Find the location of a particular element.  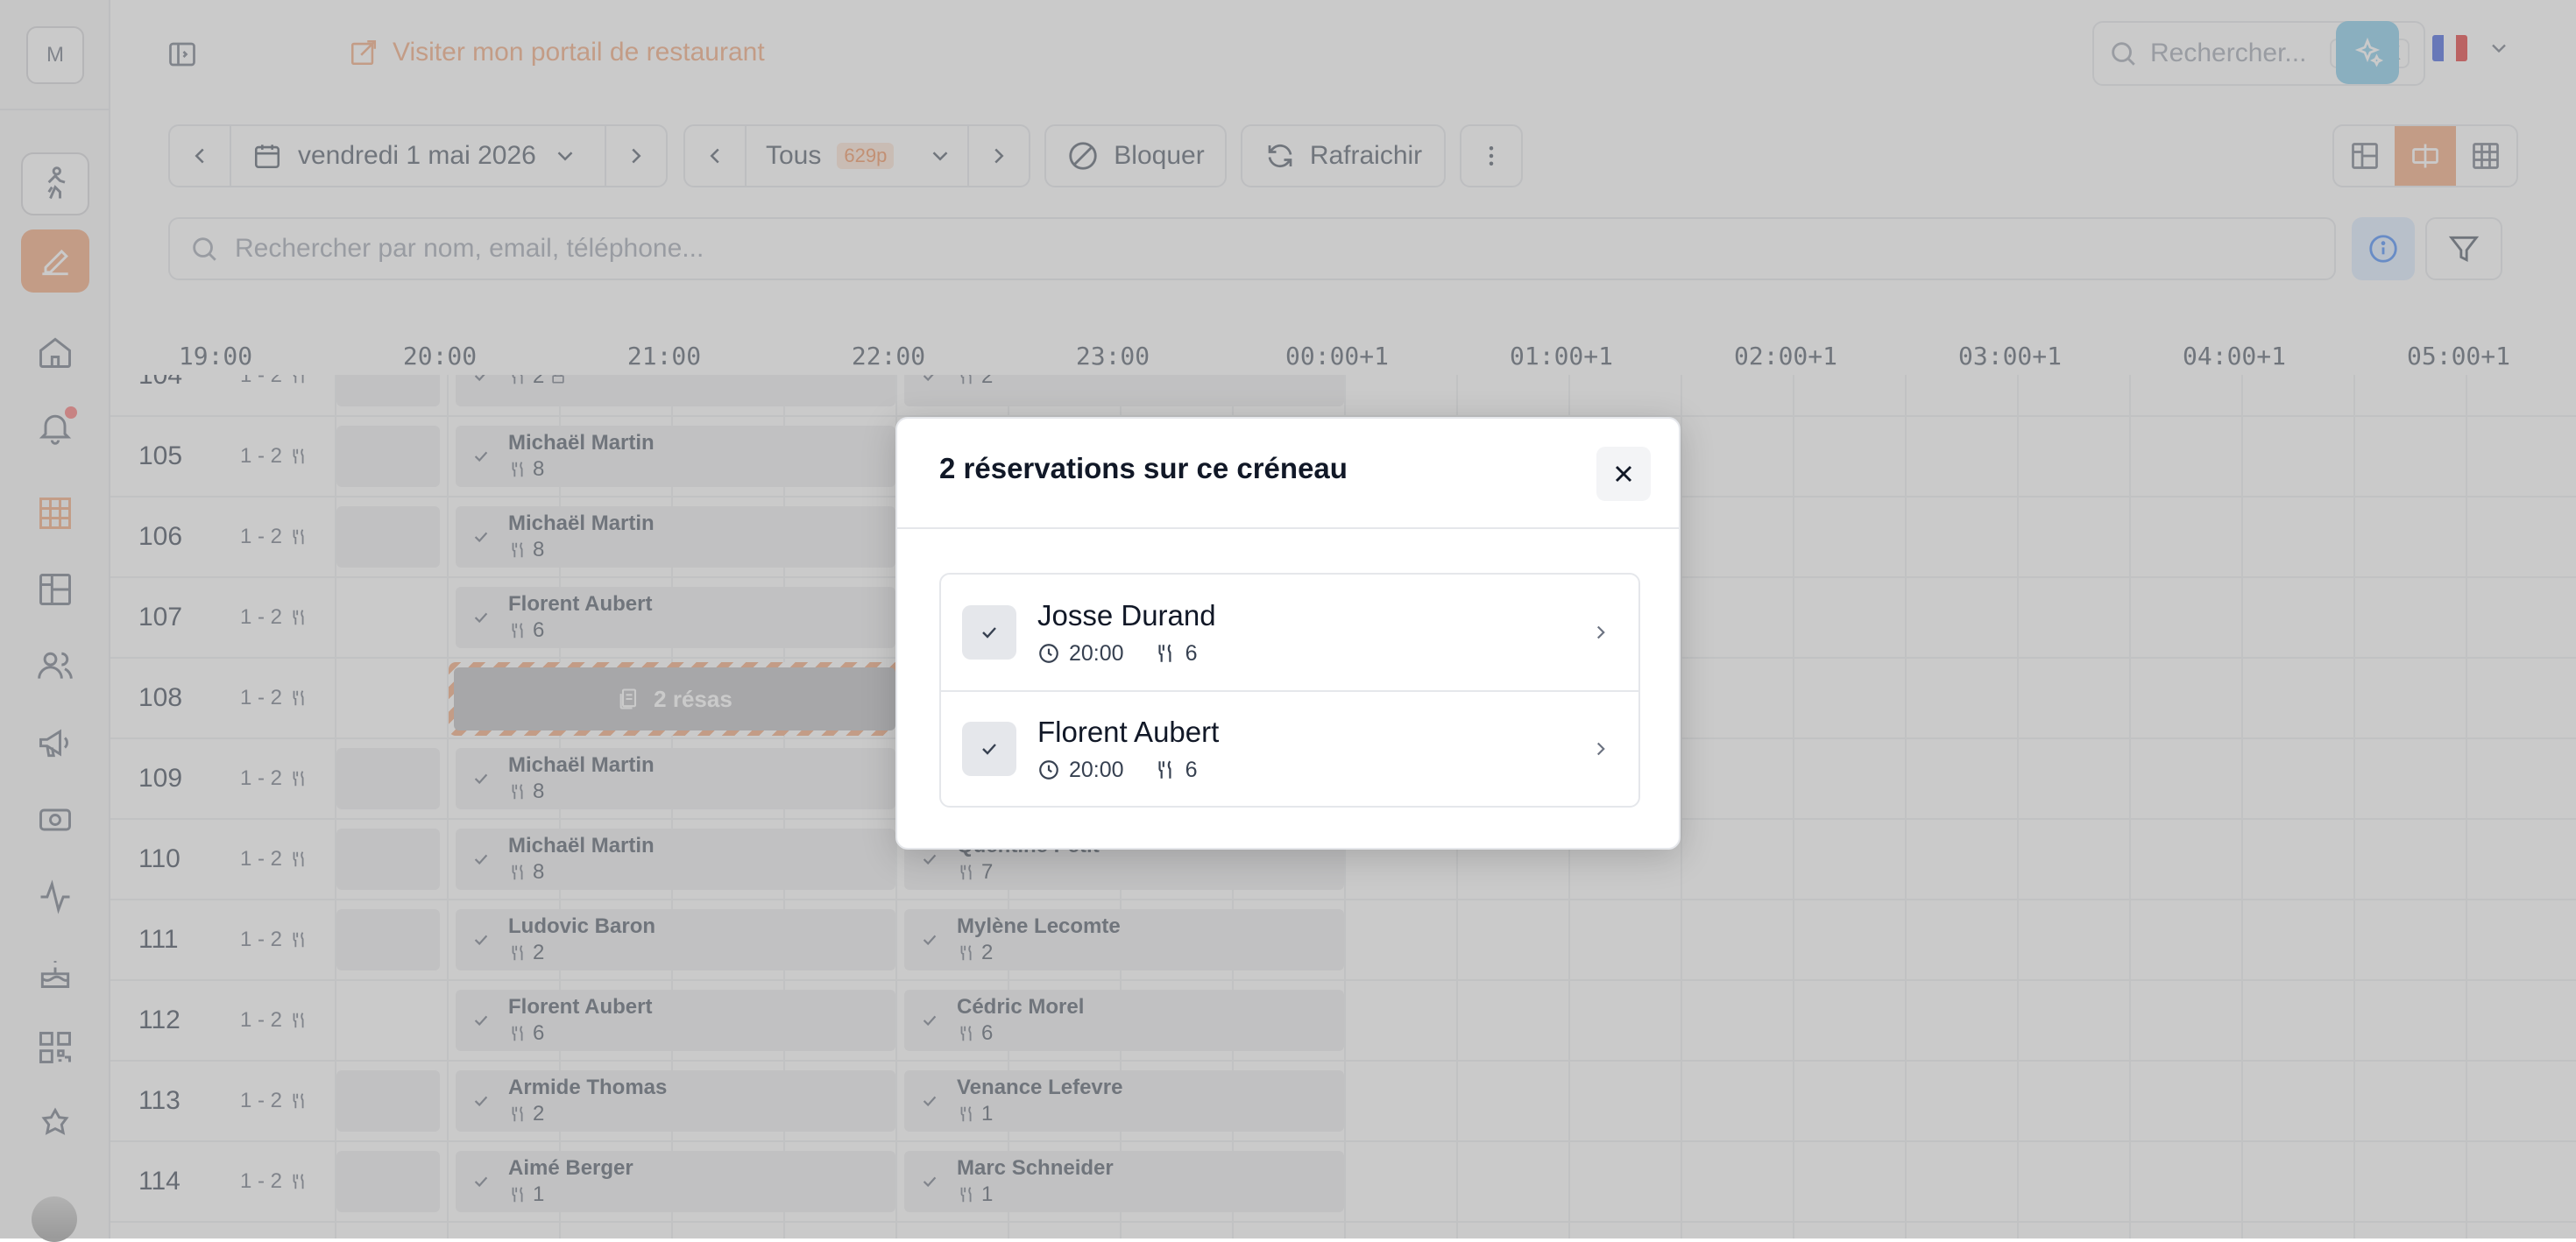

close-icon is located at coordinates (1623, 474).